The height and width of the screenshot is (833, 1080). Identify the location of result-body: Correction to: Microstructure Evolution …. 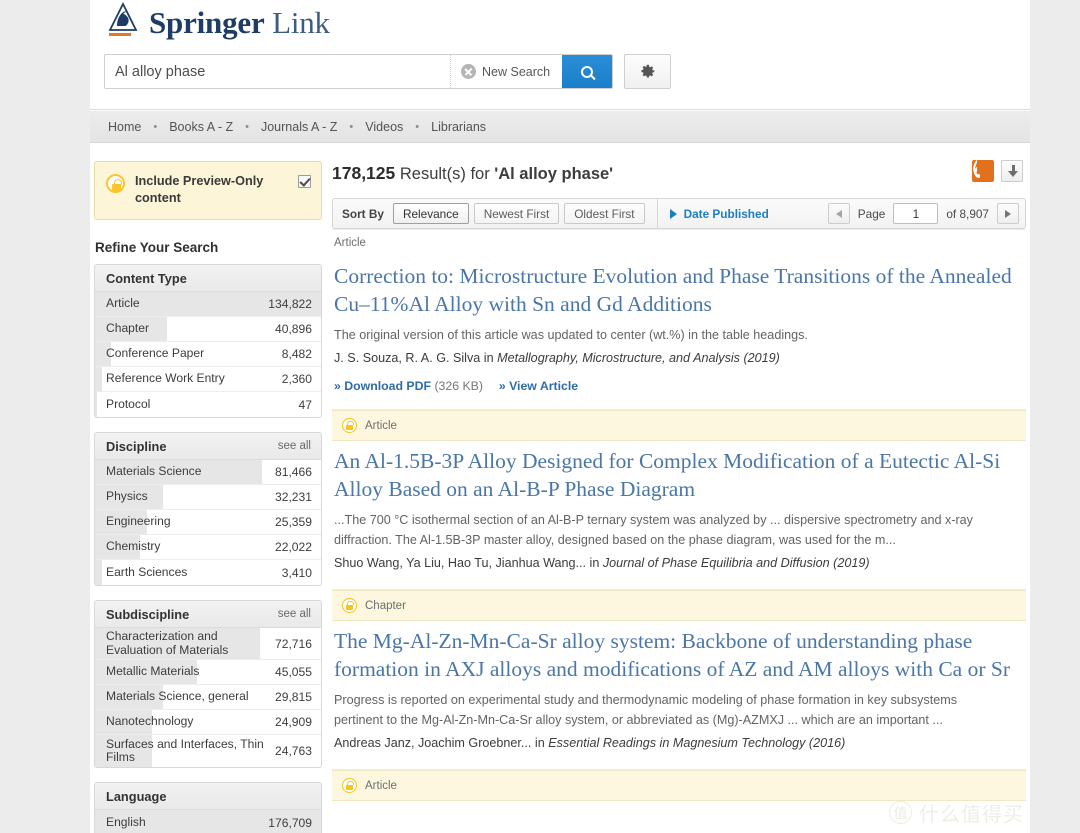
(679, 332).